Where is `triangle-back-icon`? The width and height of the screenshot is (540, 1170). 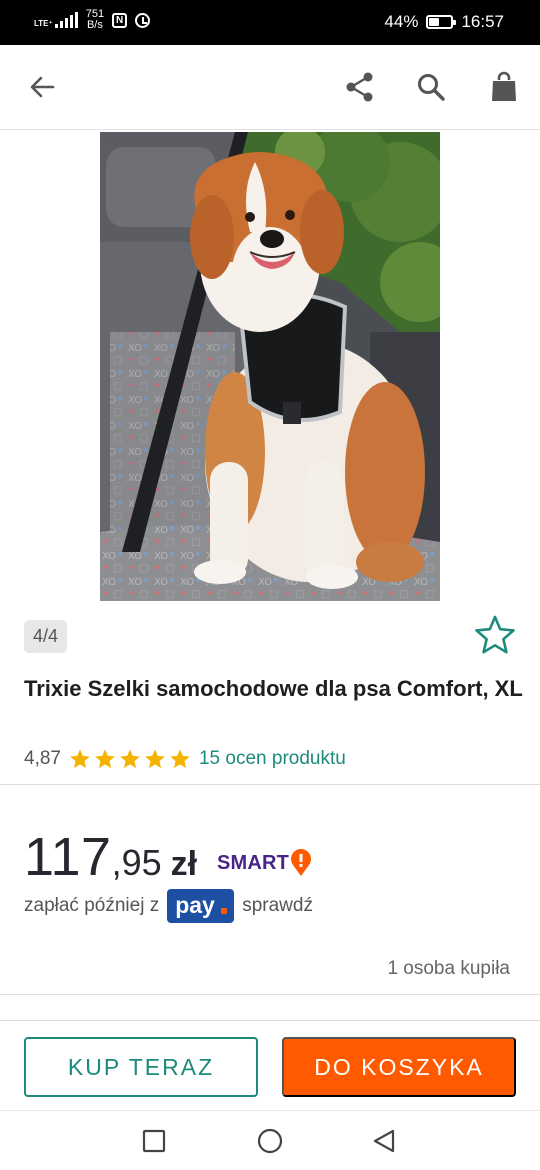 triangle-back-icon is located at coordinates (384, 1141).